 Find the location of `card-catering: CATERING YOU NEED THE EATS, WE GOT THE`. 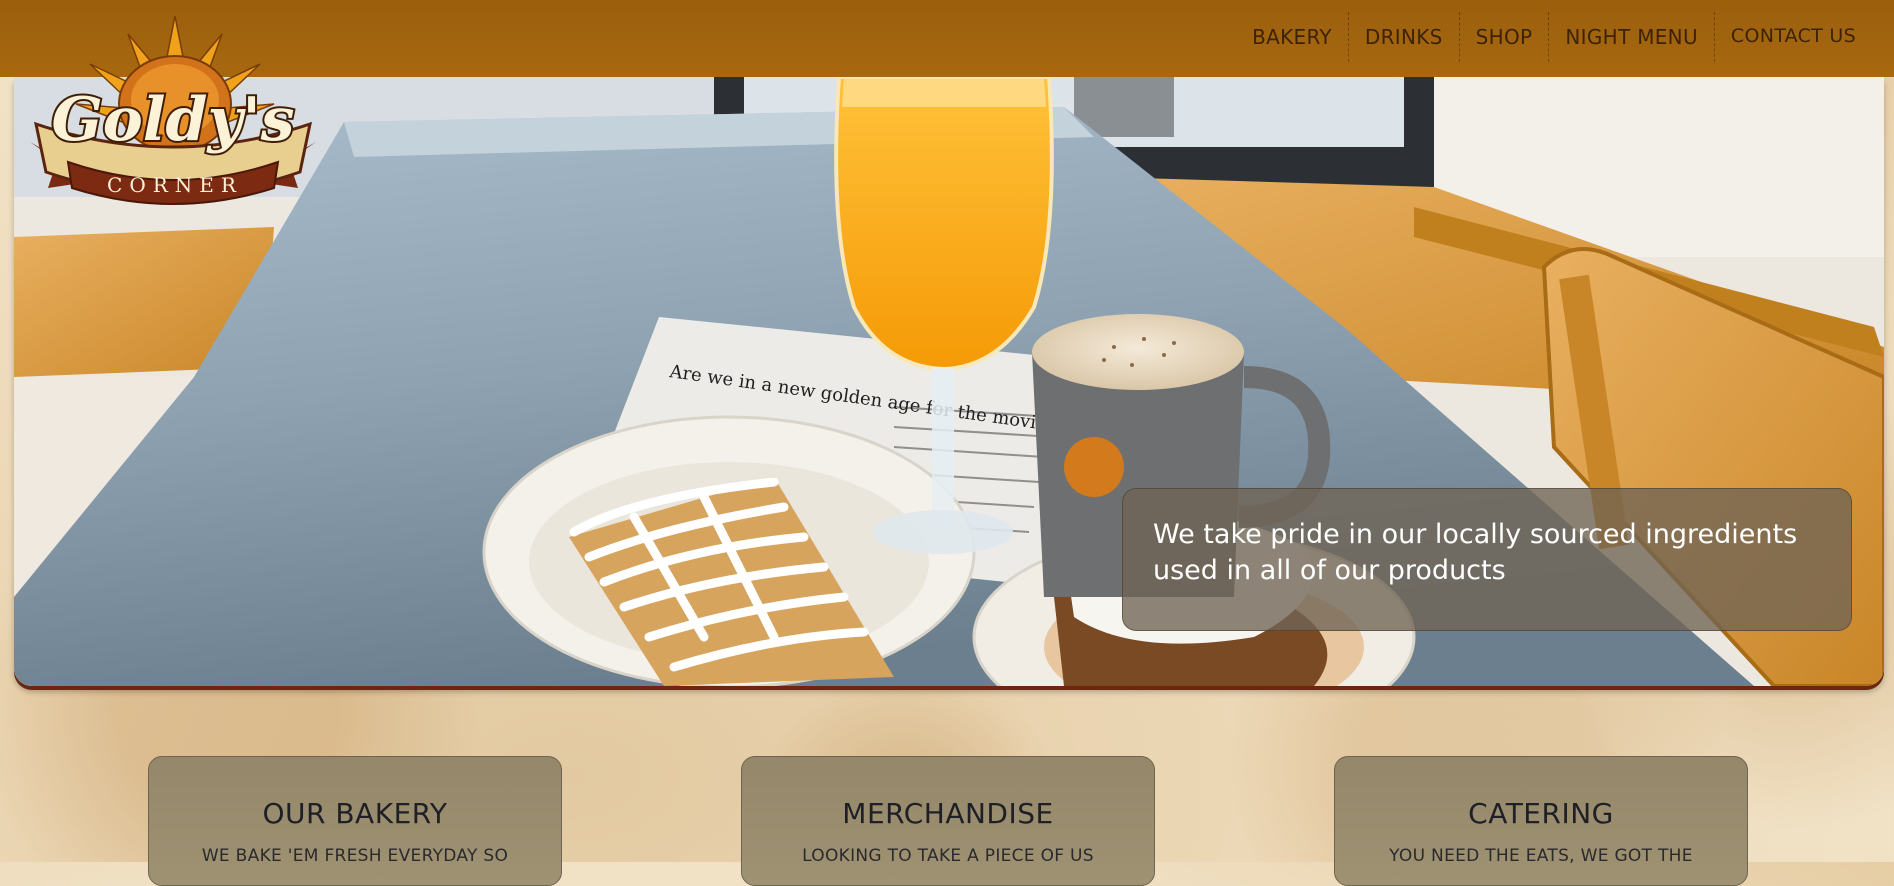

card-catering: CATERING YOU NEED THE EATS, WE GOT THE is located at coordinates (1541, 821).